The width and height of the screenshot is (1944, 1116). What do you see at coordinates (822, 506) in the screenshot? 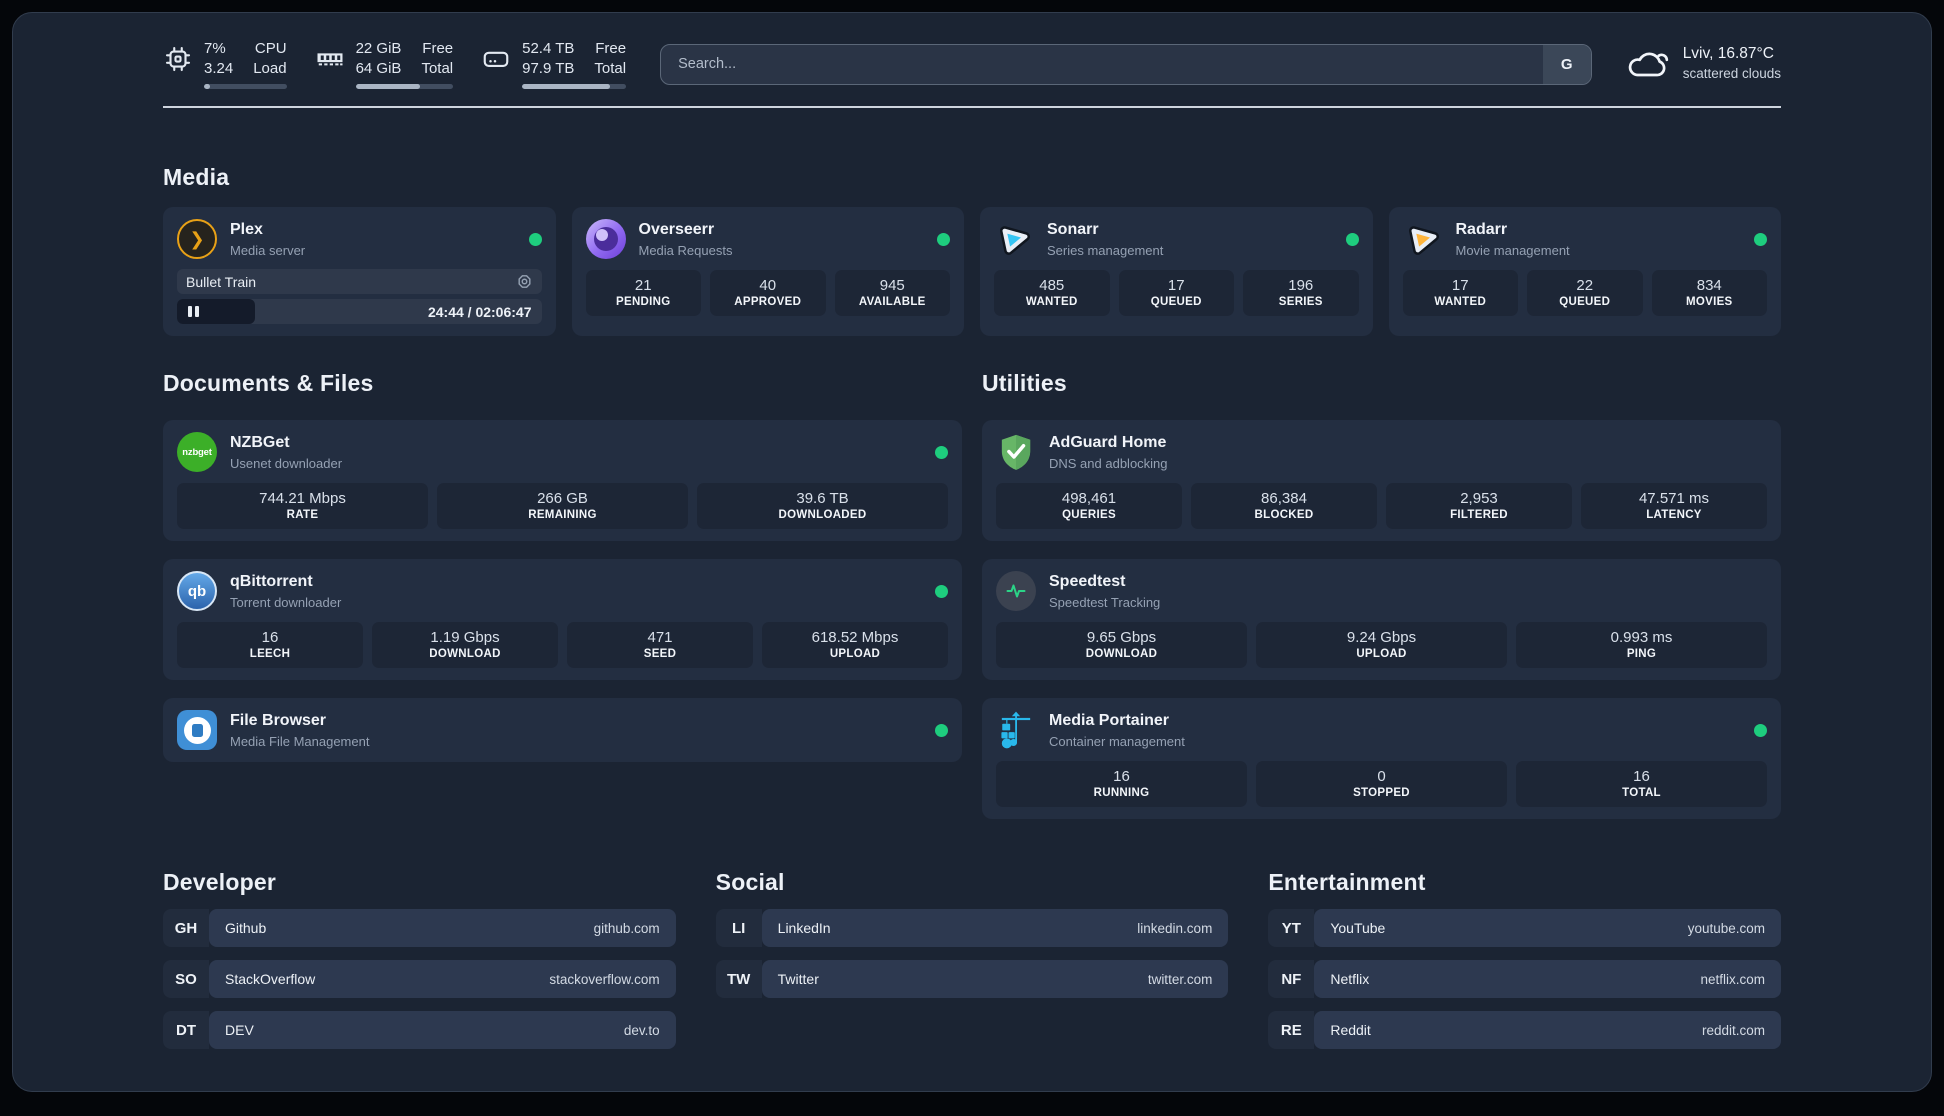
I see `stat-box: 39.6 TB DOWNLOADED` at bounding box center [822, 506].